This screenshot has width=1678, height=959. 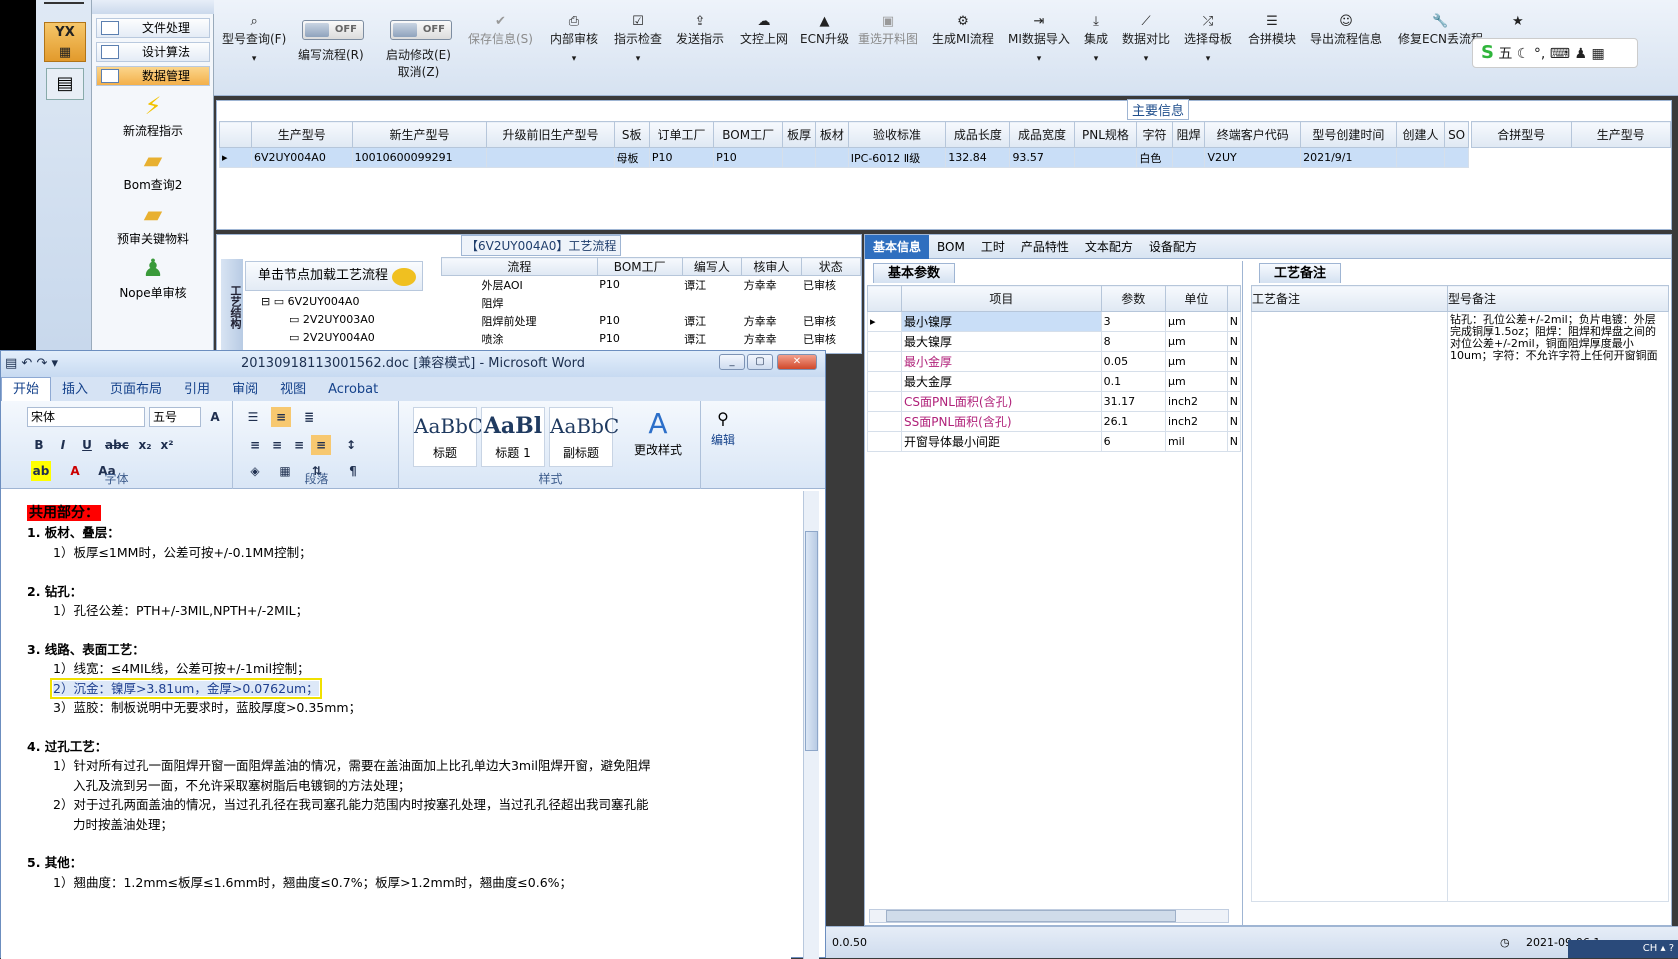 What do you see at coordinates (117, 445) in the screenshot?
I see `strikethrough-icon: abc` at bounding box center [117, 445].